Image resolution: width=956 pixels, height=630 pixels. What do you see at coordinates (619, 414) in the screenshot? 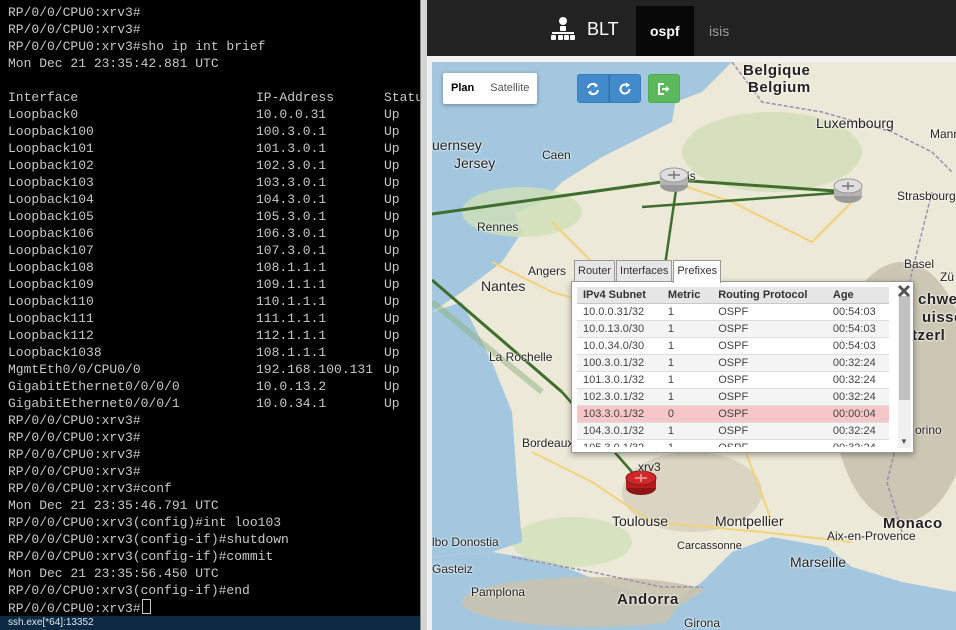
I see `table-cell-subnet: 103.3.0.1/32` at bounding box center [619, 414].